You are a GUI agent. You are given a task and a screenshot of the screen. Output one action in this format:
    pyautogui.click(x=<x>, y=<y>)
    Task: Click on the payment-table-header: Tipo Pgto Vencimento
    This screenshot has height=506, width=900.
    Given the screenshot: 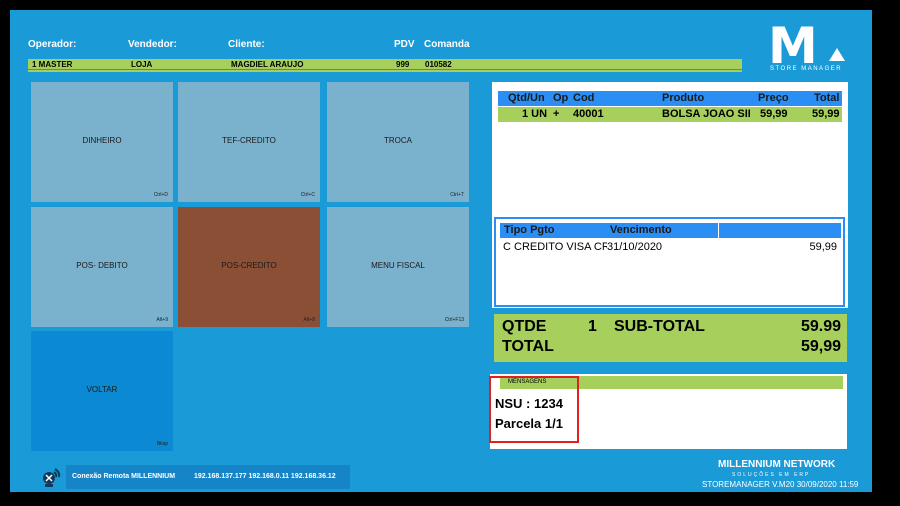 What is the action you would take?
    pyautogui.click(x=670, y=230)
    